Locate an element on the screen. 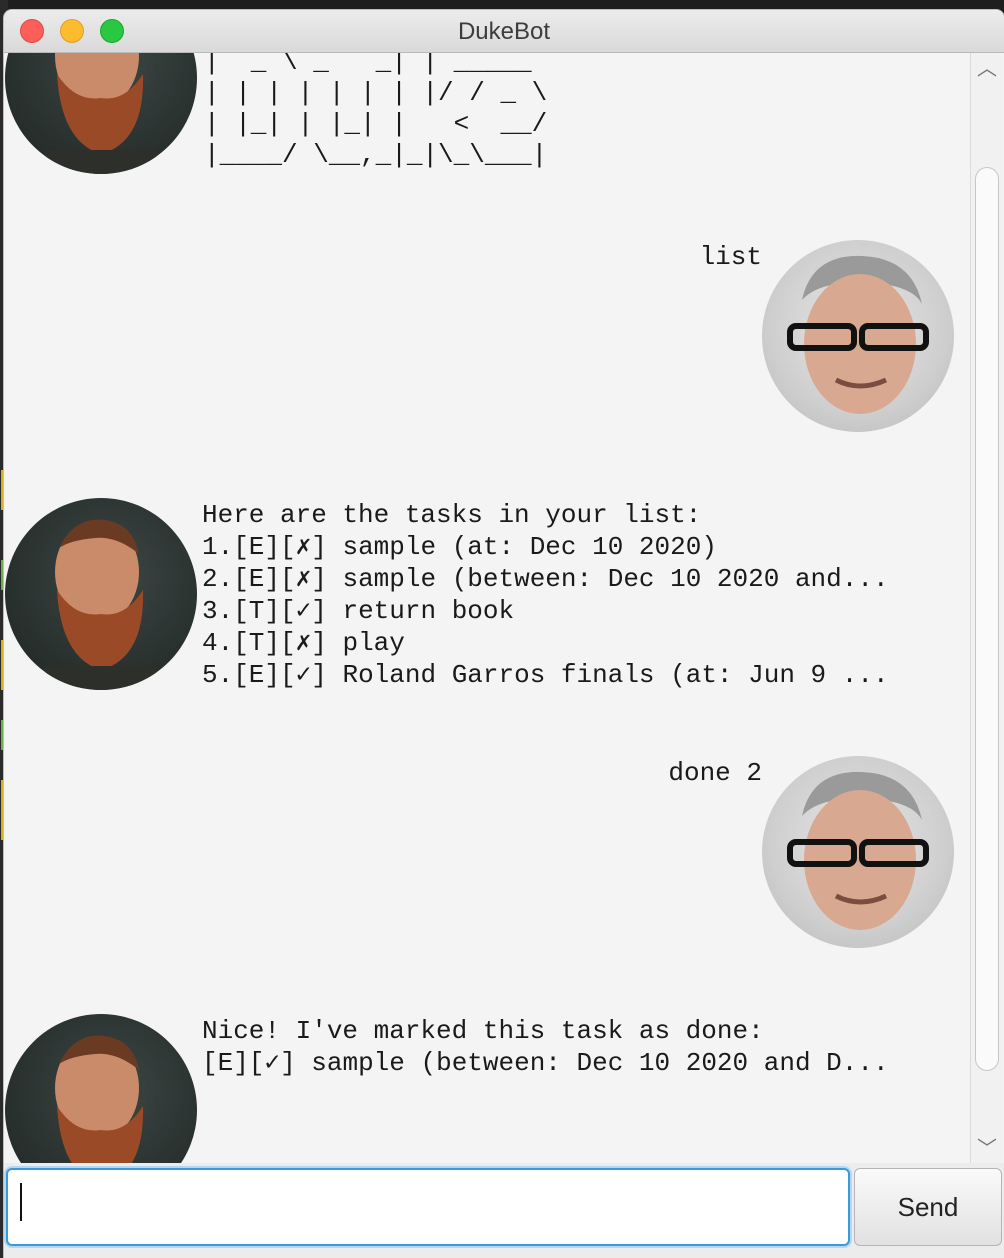  window-title: DukeBot is located at coordinates (504, 31).